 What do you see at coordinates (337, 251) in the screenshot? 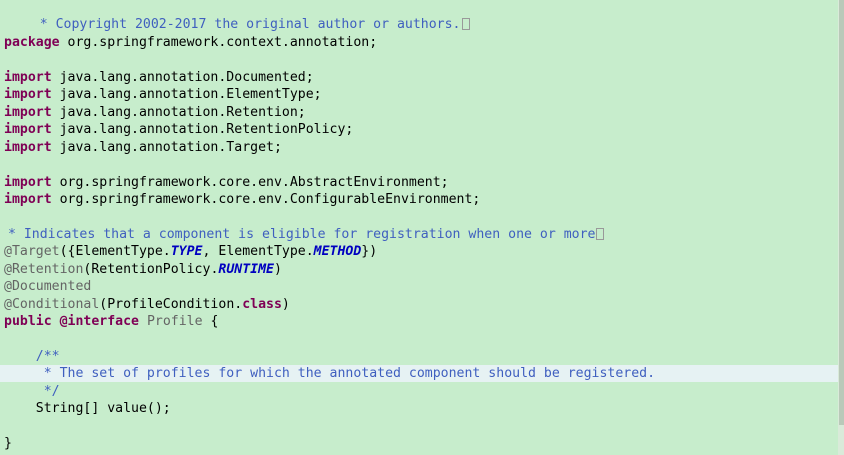
I see `enum-constant-method: METHOD` at bounding box center [337, 251].